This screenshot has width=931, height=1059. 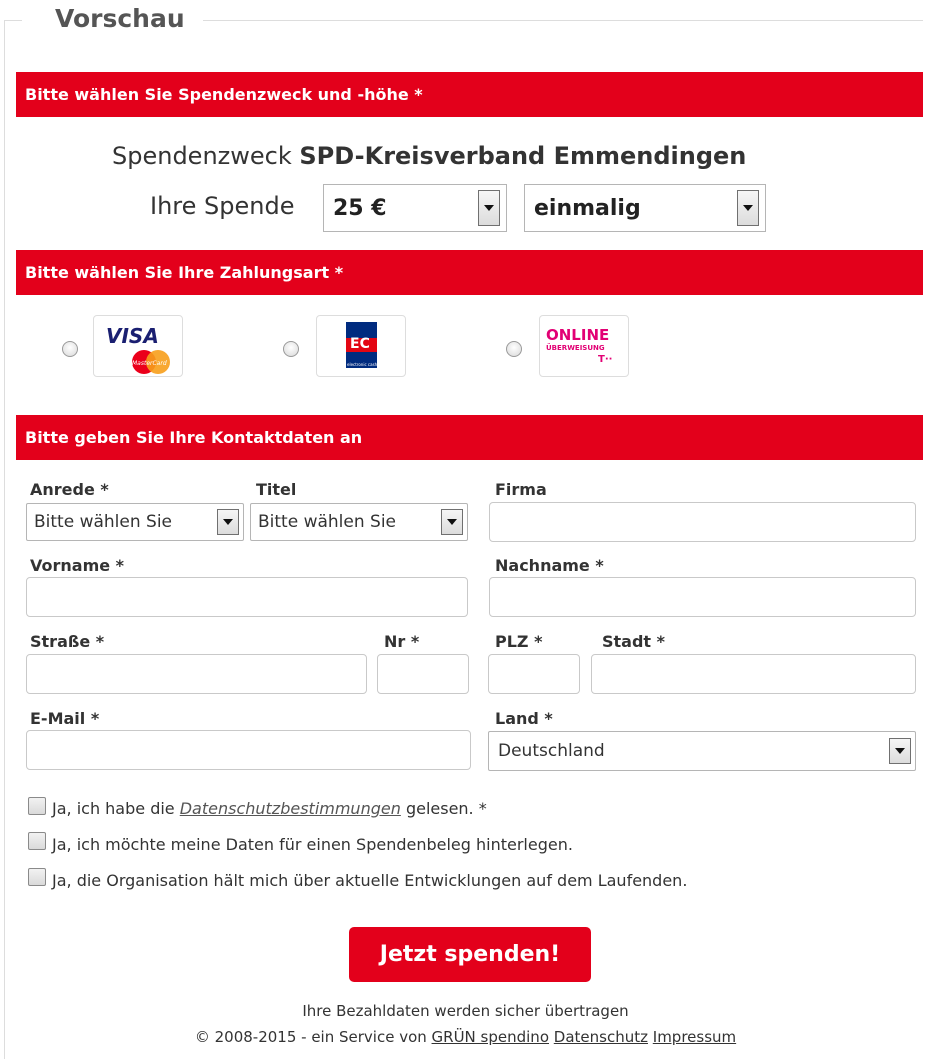 What do you see at coordinates (469, 437) in the screenshot?
I see `section-header-contact: Bitte geben Sie Ihre Kontaktdaten an` at bounding box center [469, 437].